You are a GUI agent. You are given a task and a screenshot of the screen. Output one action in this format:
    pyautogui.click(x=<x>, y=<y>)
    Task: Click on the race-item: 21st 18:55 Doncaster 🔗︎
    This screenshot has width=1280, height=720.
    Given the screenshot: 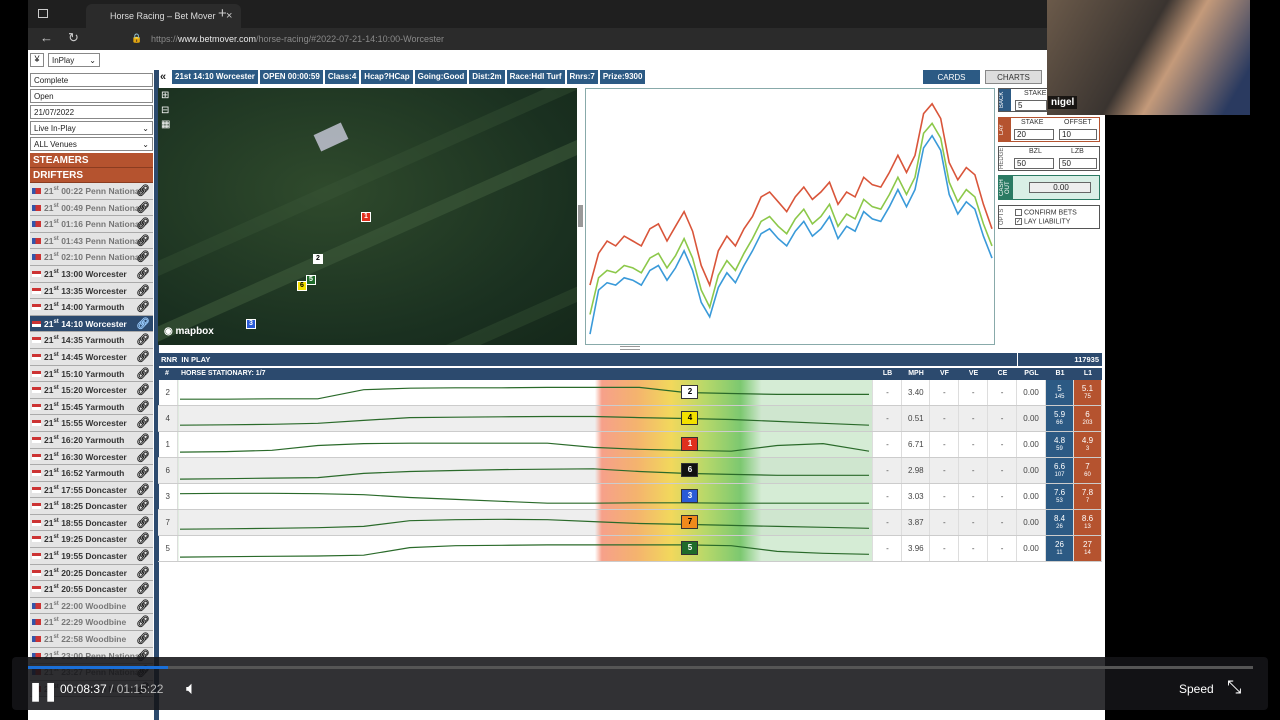 What is the action you would take?
    pyautogui.click(x=91, y=523)
    